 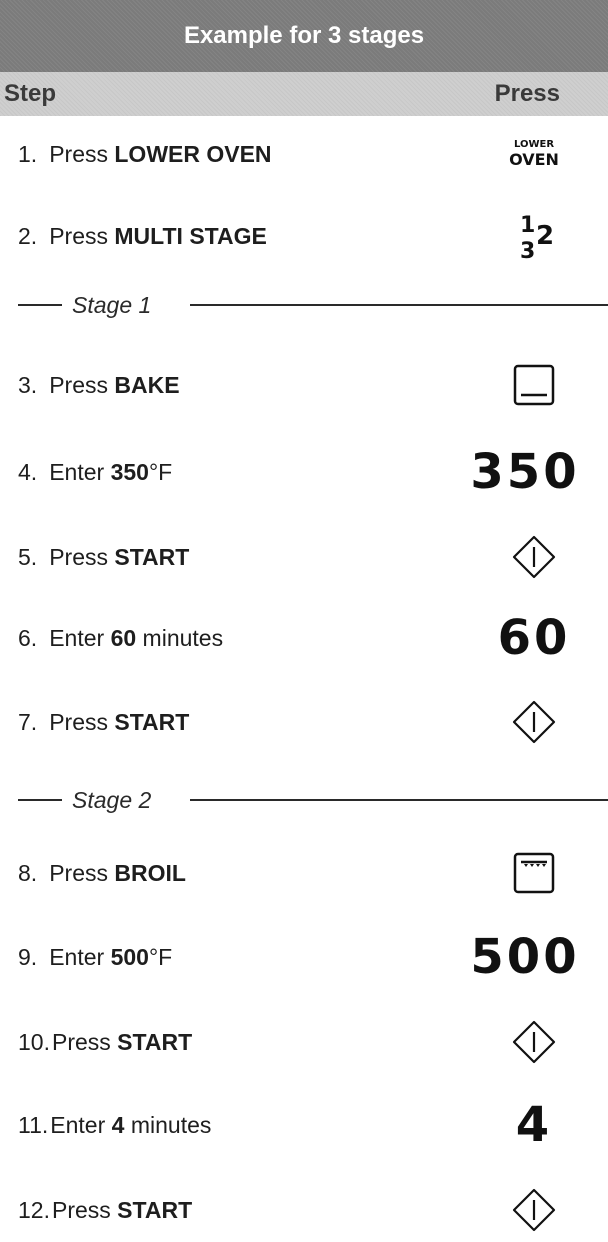 I want to click on step-key: LOWER OVEN, so click(x=193, y=154).